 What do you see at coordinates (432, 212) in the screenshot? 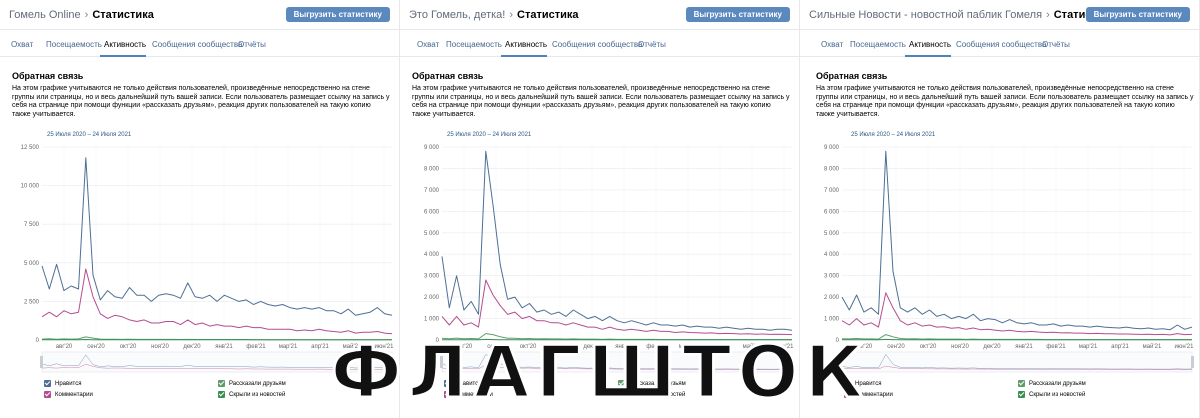
I see `y-tick-label: 6 000` at bounding box center [432, 212].